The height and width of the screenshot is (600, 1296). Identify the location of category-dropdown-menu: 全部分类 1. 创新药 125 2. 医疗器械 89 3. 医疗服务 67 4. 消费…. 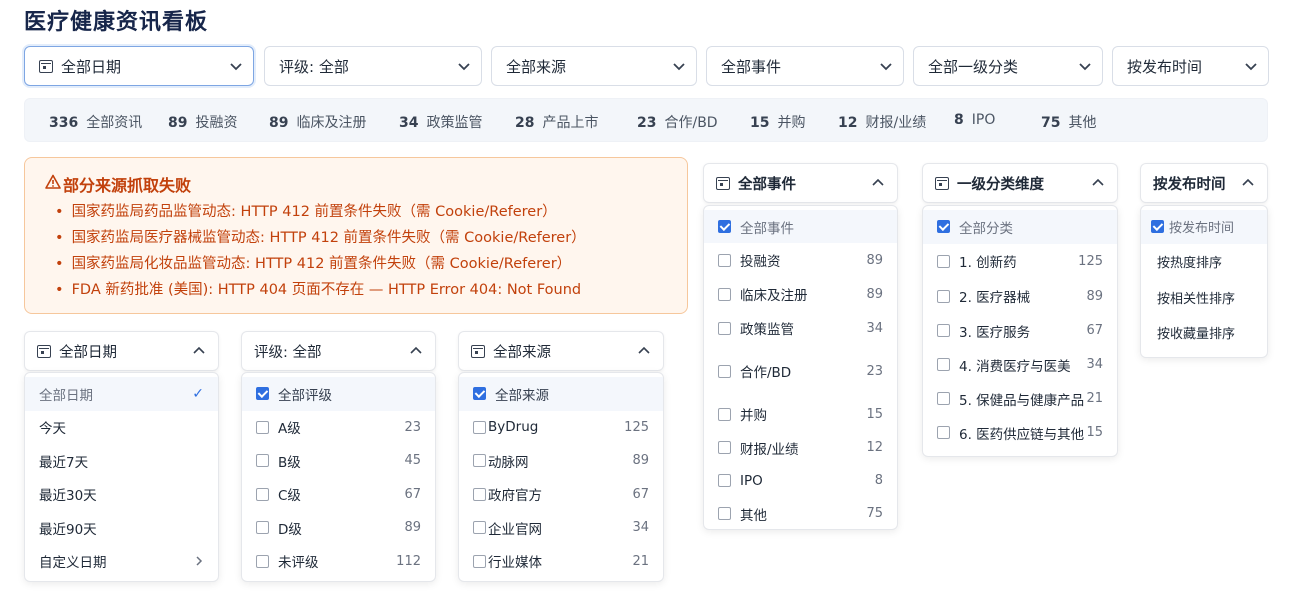
(1020, 331).